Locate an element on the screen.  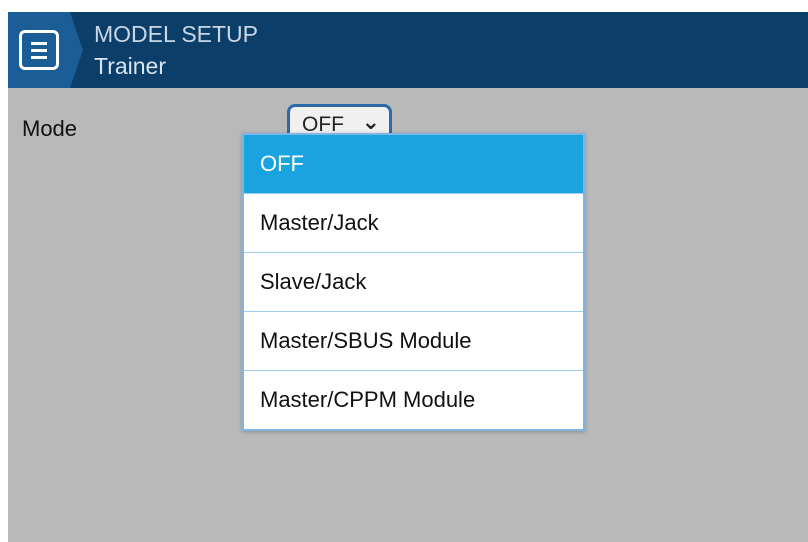
header-text: MODEL SETUP Trainer is located at coordinates (176, 50).